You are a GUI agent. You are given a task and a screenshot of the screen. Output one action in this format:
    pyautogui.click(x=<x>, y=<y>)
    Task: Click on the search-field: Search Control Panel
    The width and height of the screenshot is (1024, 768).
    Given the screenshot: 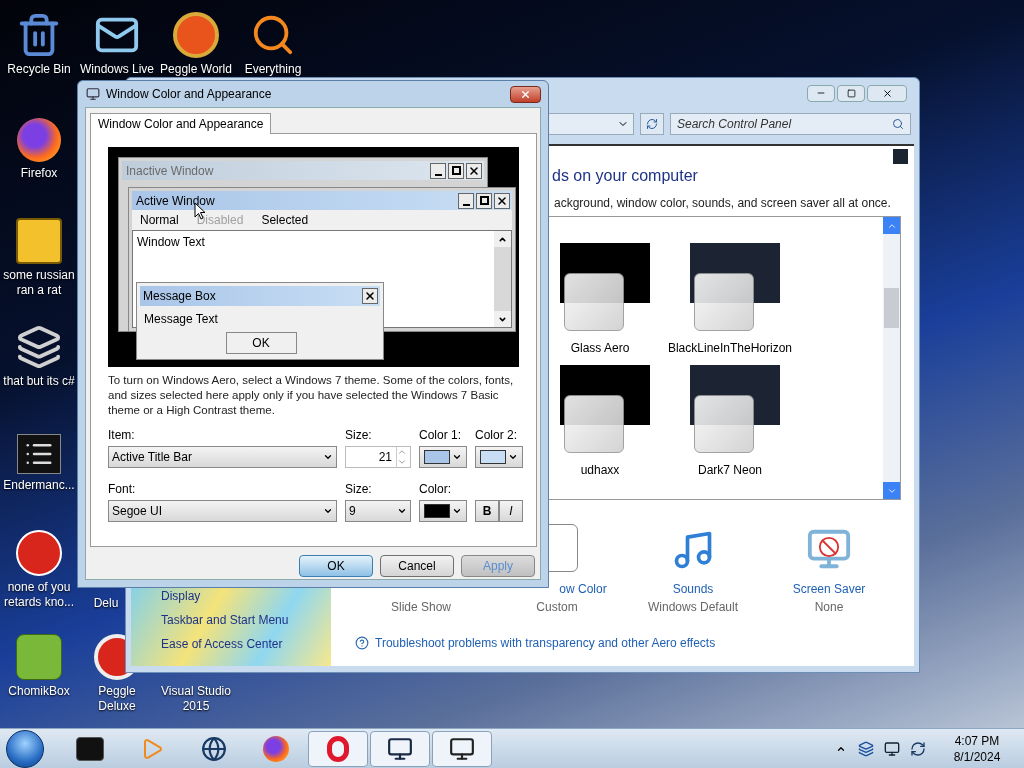 What is the action you would take?
    pyautogui.click(x=790, y=124)
    